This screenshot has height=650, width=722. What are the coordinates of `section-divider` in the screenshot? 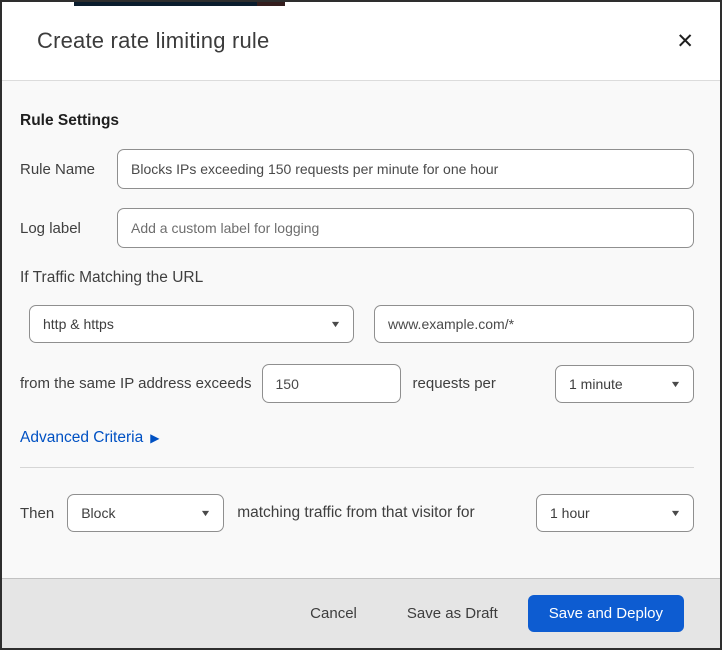 It's located at (357, 467).